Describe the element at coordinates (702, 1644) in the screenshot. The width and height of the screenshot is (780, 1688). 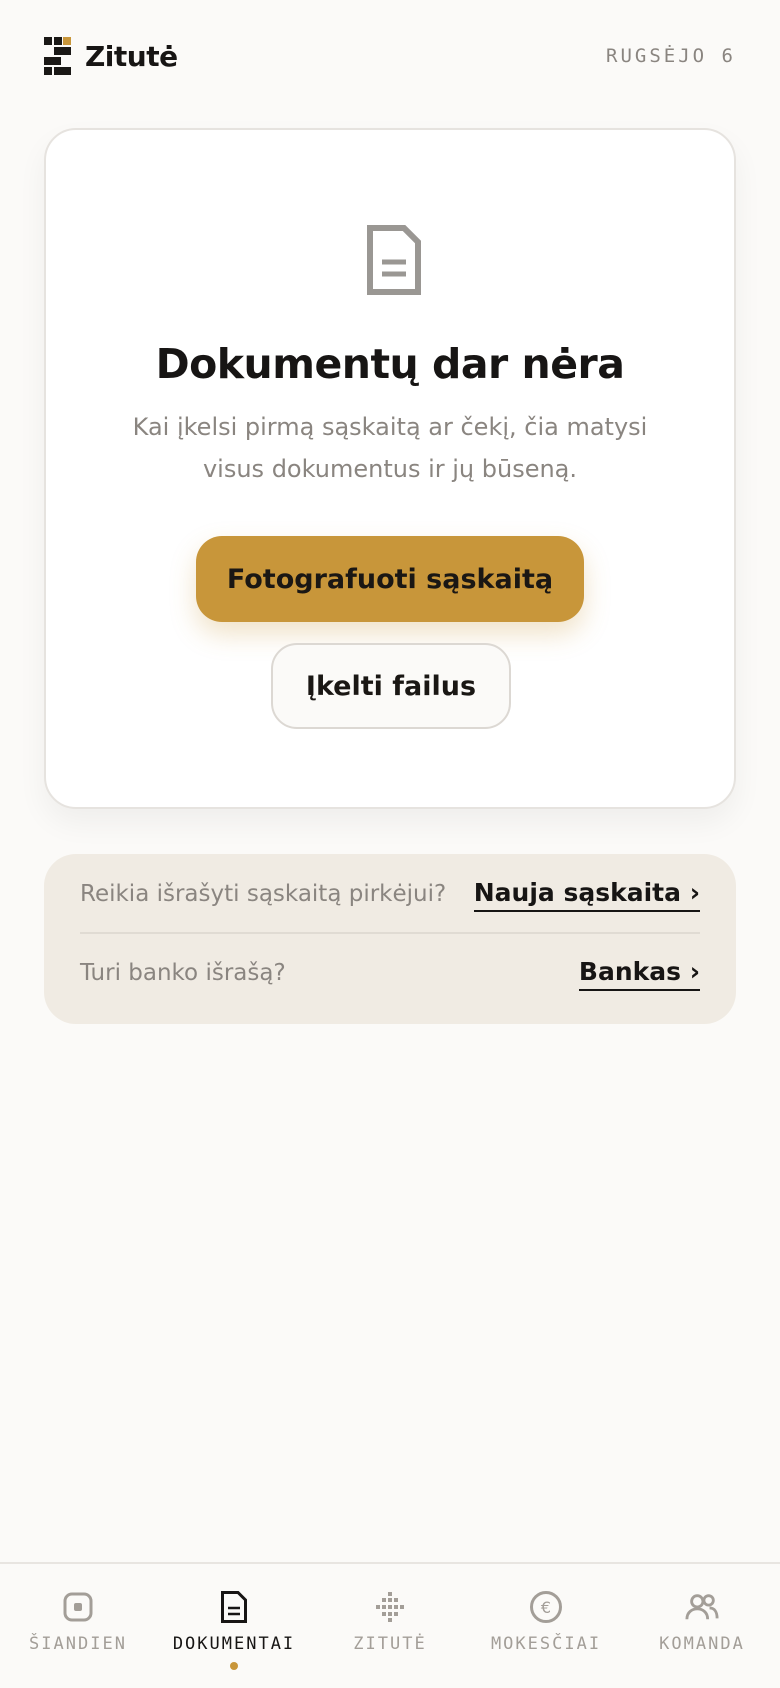
I see `nav-label: KOMANDA` at that location.